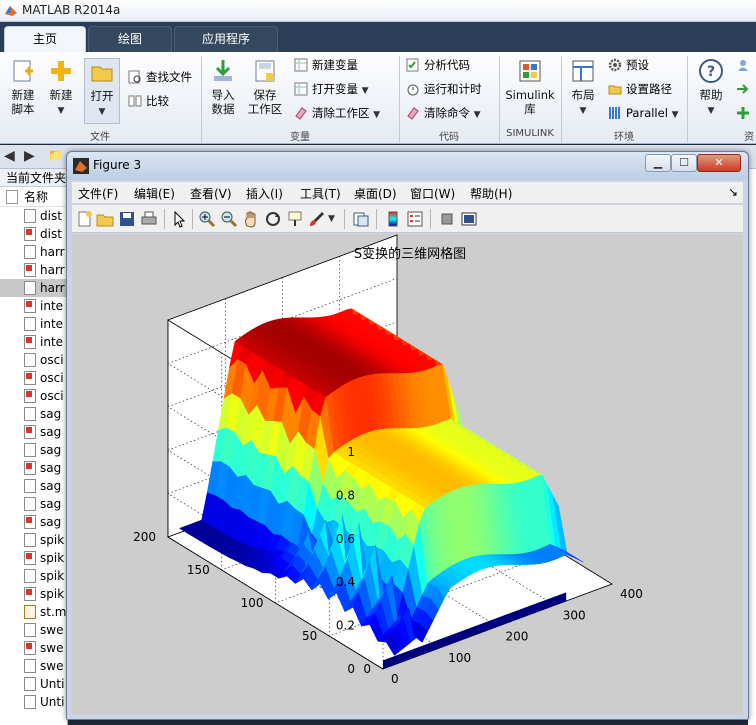  I want to click on figure-menu-item: 窗口(W), so click(432, 193).